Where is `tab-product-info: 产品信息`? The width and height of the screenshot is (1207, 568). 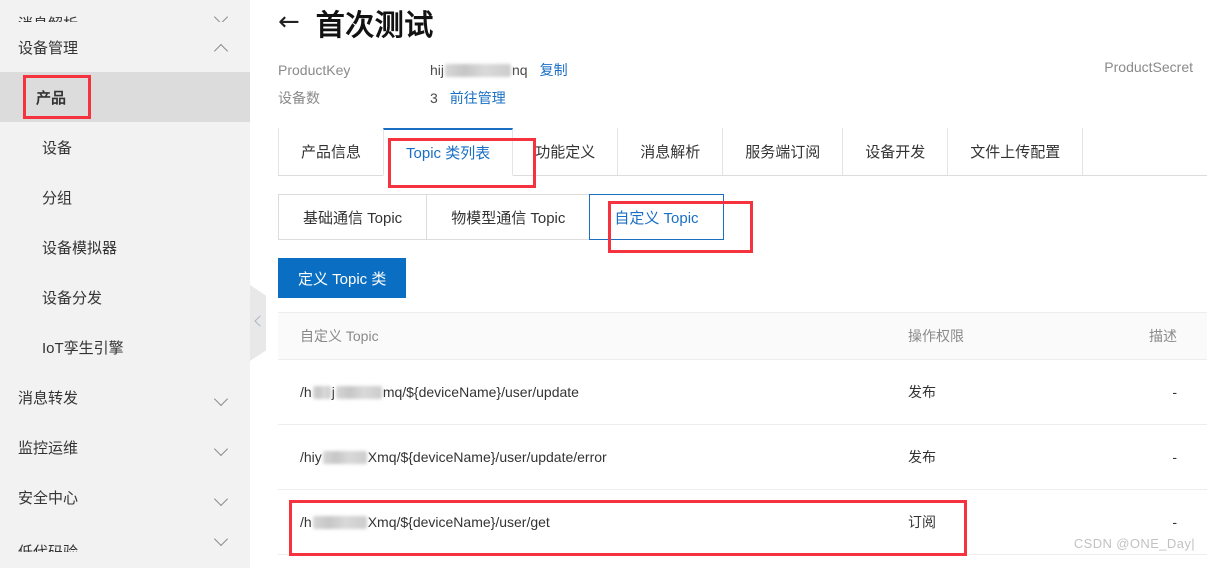 tab-product-info: 产品信息 is located at coordinates (331, 151).